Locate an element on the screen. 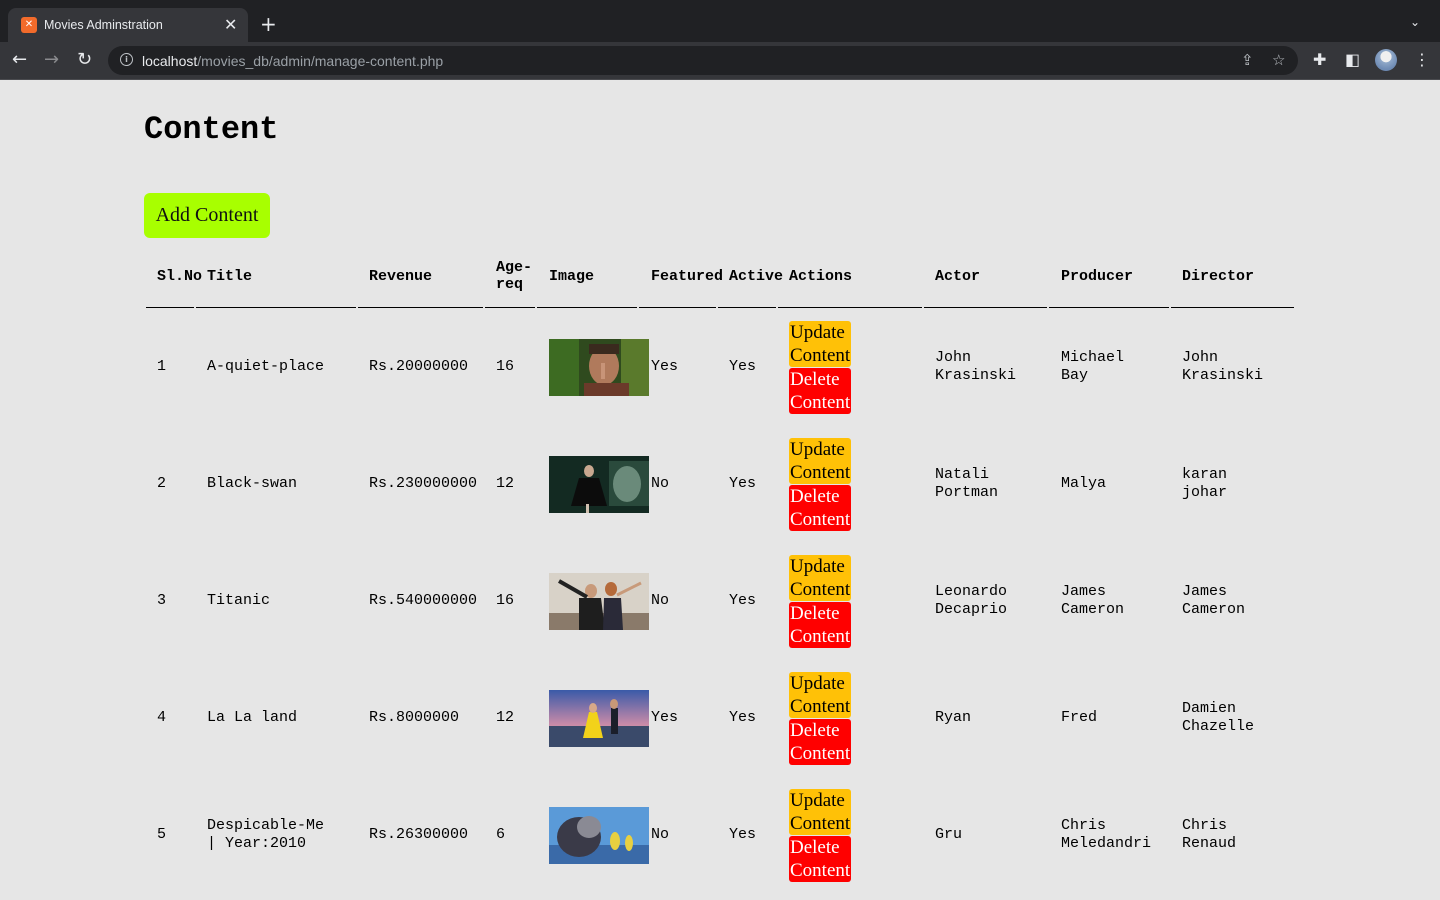  cell-age: 6 is located at coordinates (501, 834).